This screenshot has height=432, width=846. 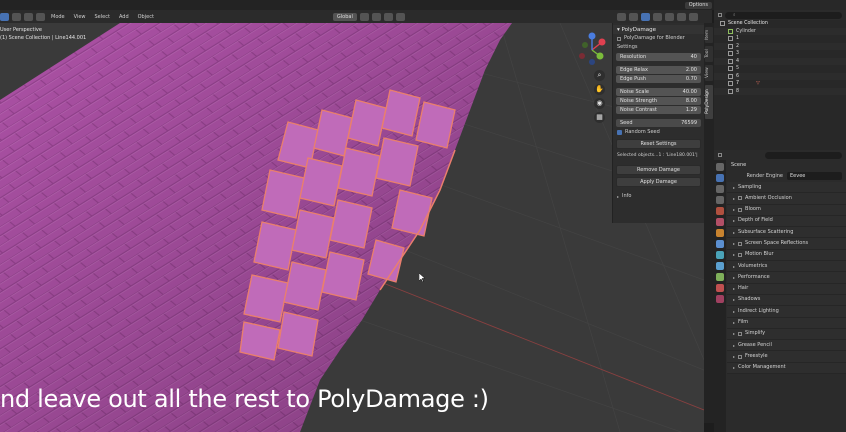 What do you see at coordinates (709, 223) in the screenshot?
I see `sidebar-tabs: Item Tool View PolyDesign` at bounding box center [709, 223].